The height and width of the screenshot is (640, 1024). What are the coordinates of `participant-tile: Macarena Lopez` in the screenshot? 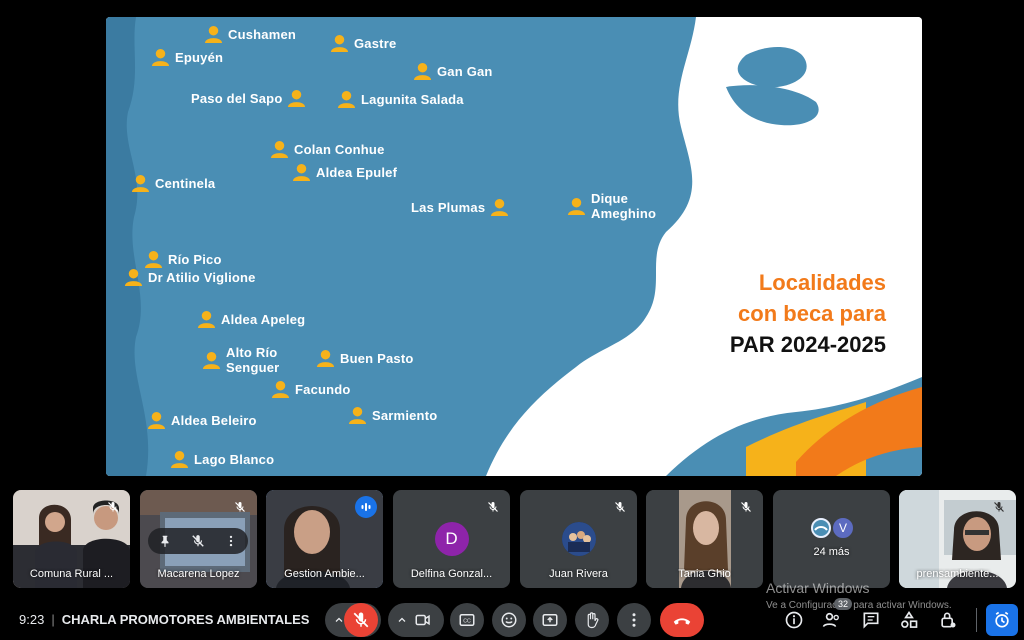 It's located at (198, 539).